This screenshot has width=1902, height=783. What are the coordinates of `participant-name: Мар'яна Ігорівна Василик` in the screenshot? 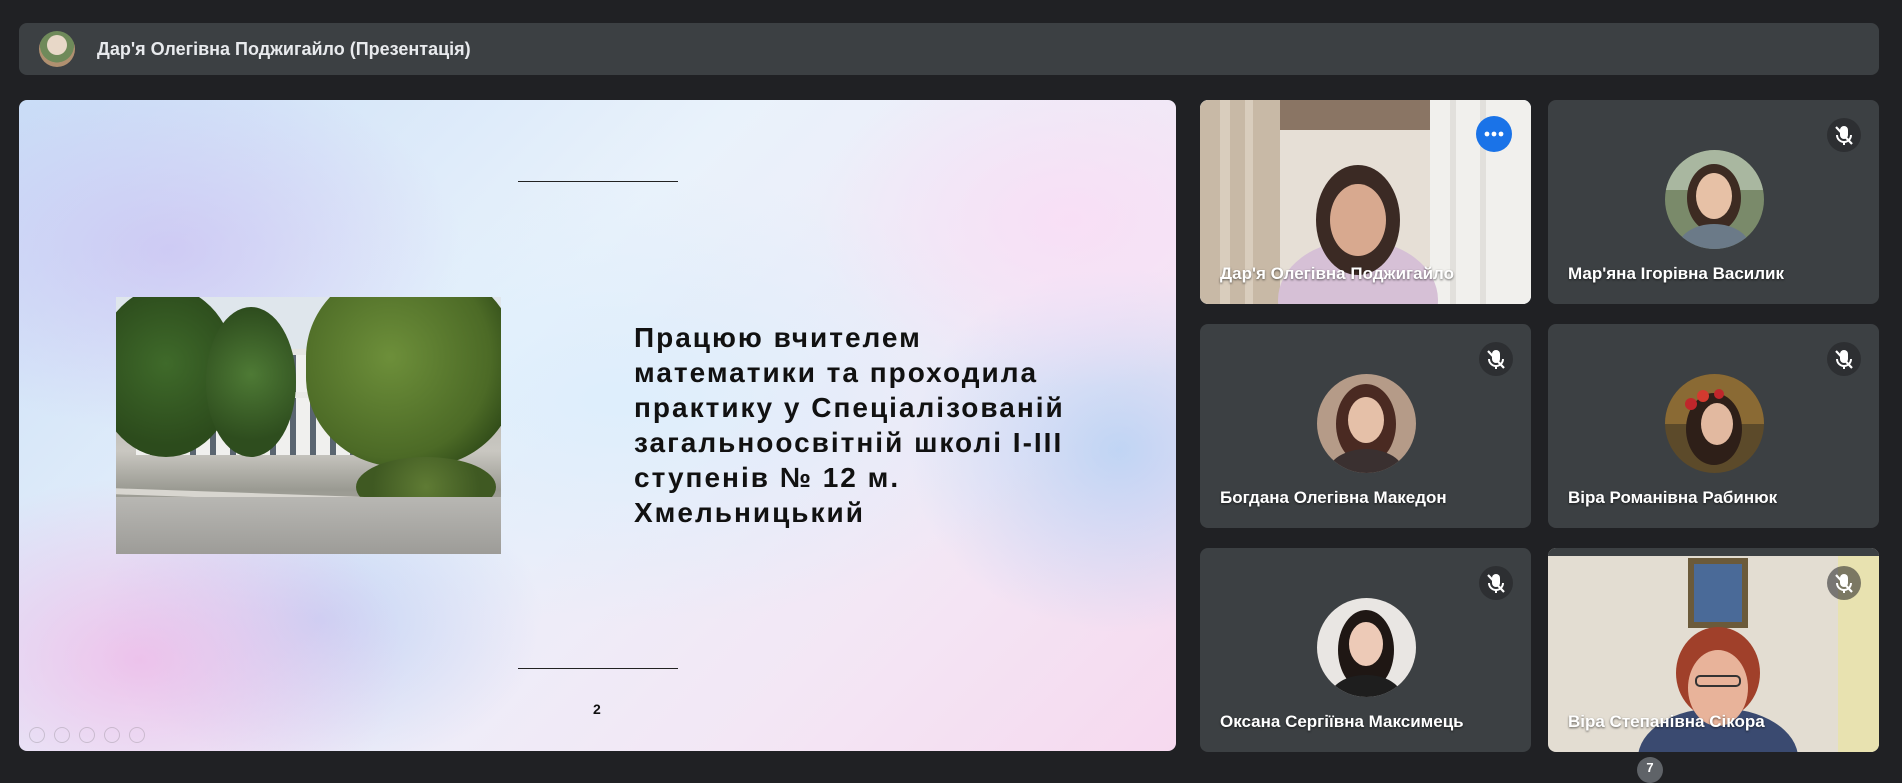 It's located at (1676, 273).